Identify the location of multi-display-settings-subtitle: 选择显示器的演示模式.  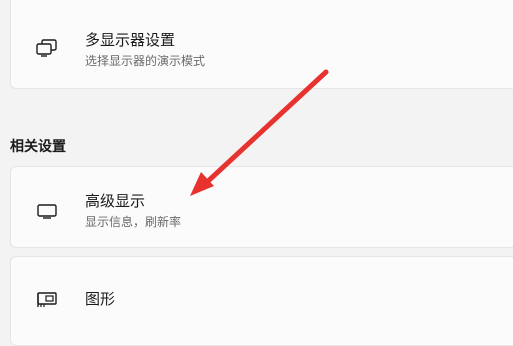
(145, 61).